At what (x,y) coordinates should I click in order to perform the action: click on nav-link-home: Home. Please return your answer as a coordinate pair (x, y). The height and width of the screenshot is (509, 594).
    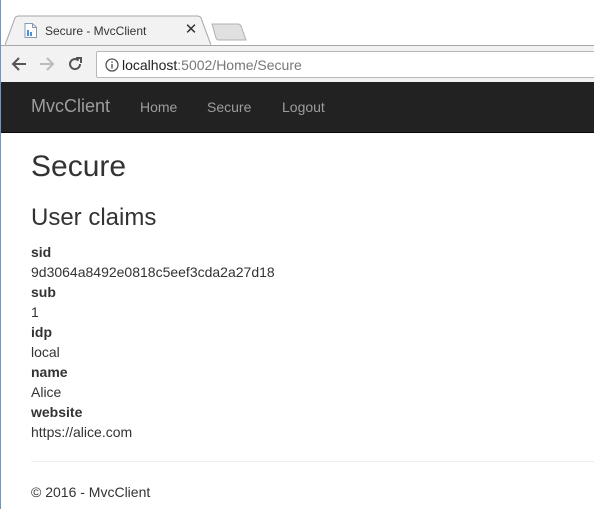
    Looking at the image, I should click on (158, 107).